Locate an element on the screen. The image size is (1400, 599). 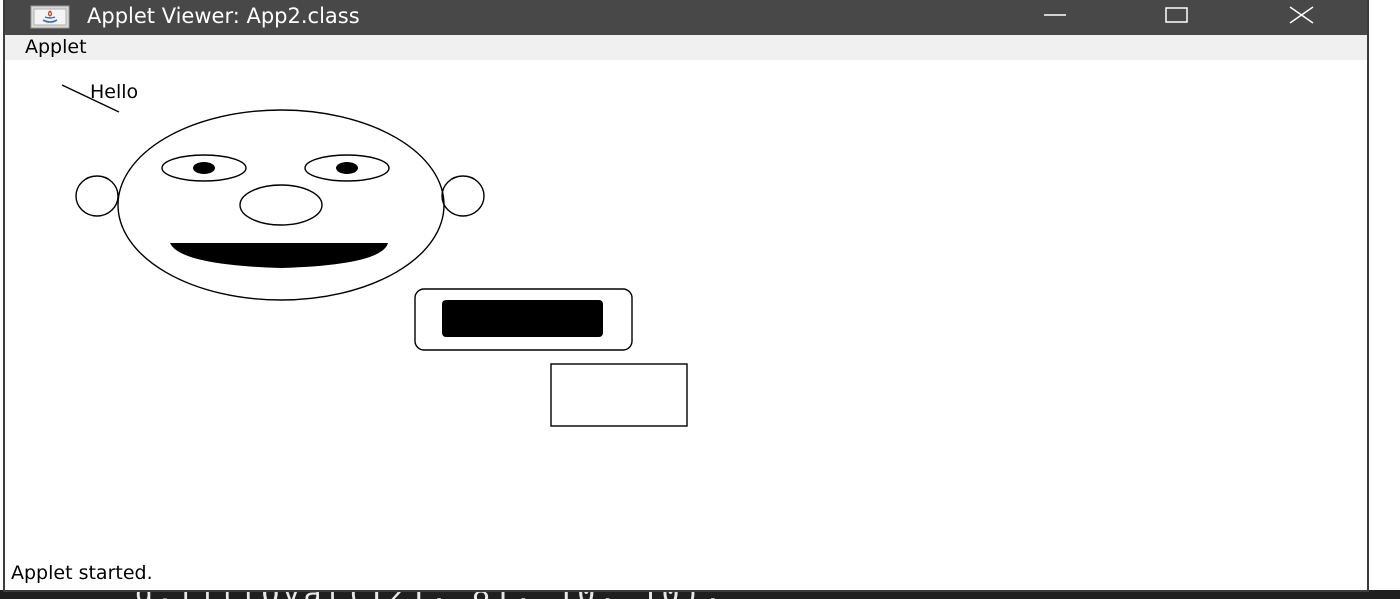
drawn-rectangle is located at coordinates (619, 395).